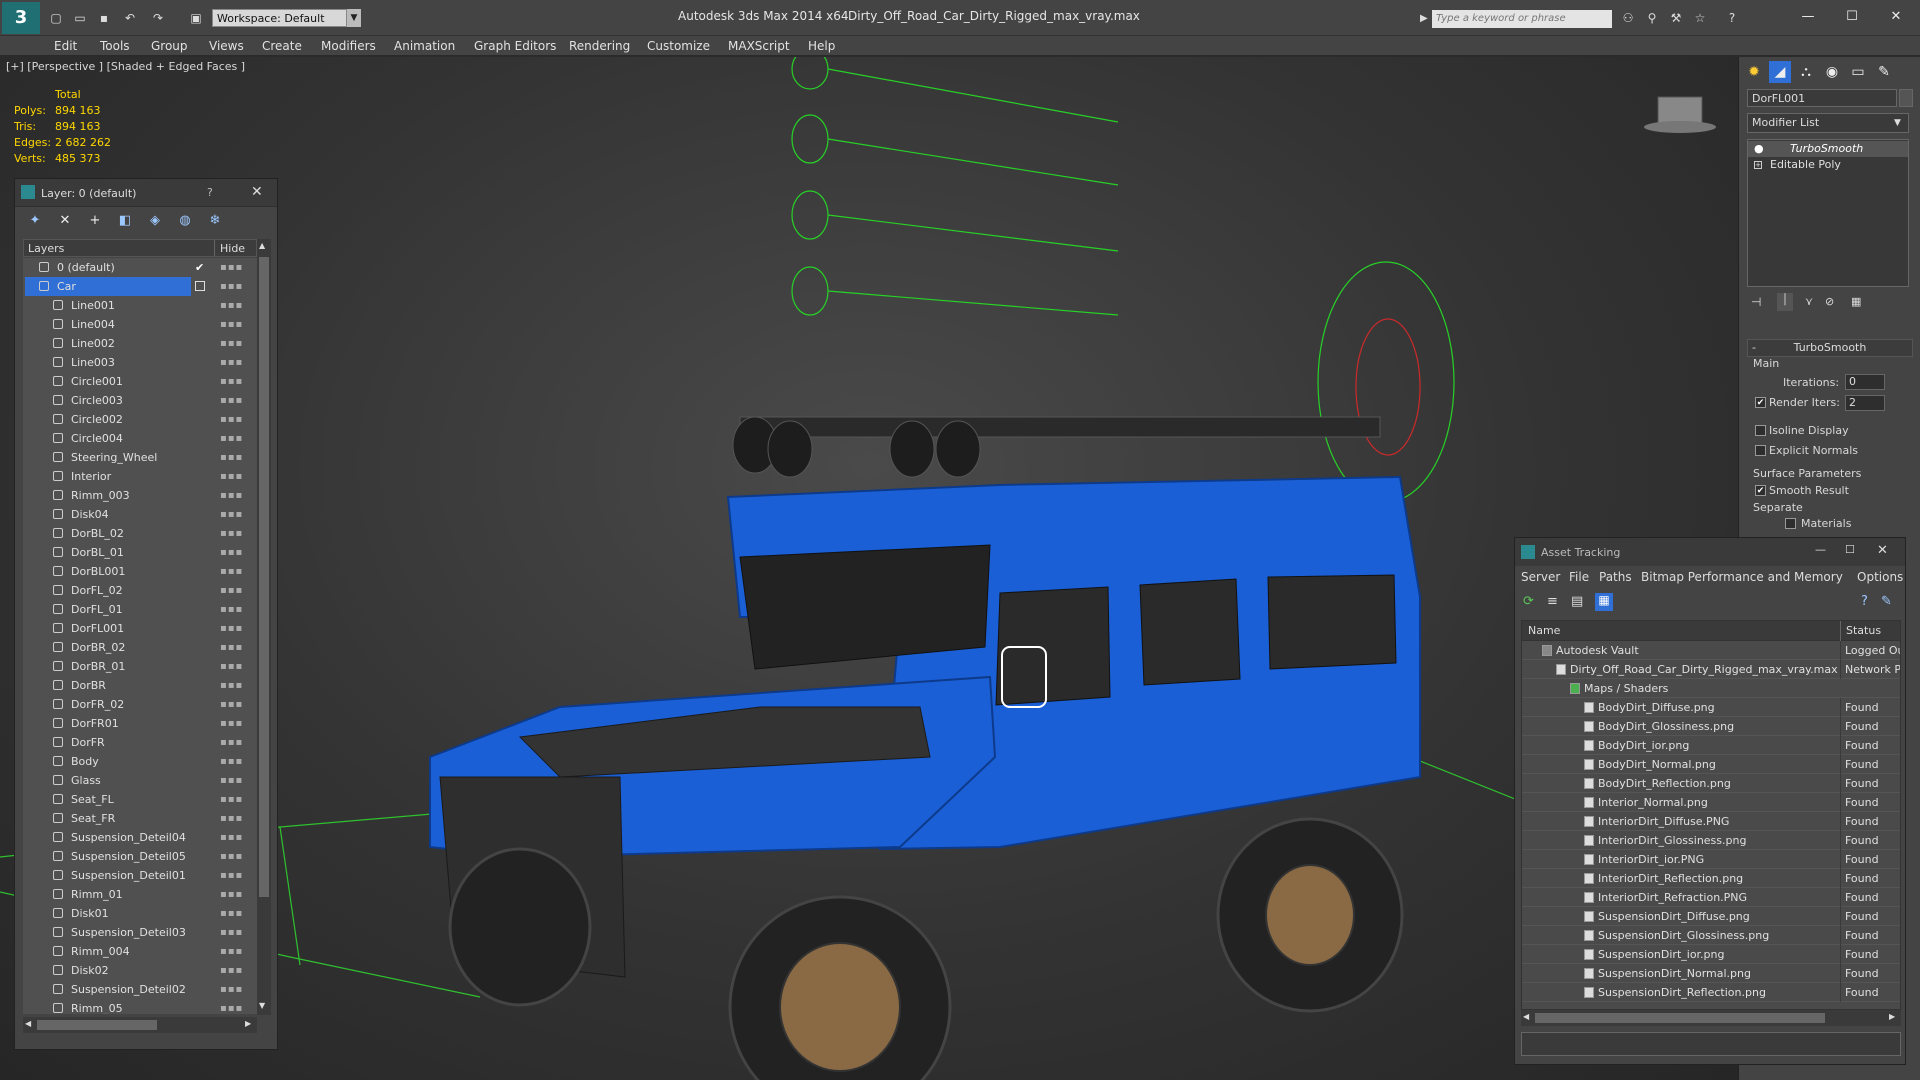 Image resolution: width=1920 pixels, height=1080 pixels. I want to click on scroll-left-icon: ◀, so click(28, 1023).